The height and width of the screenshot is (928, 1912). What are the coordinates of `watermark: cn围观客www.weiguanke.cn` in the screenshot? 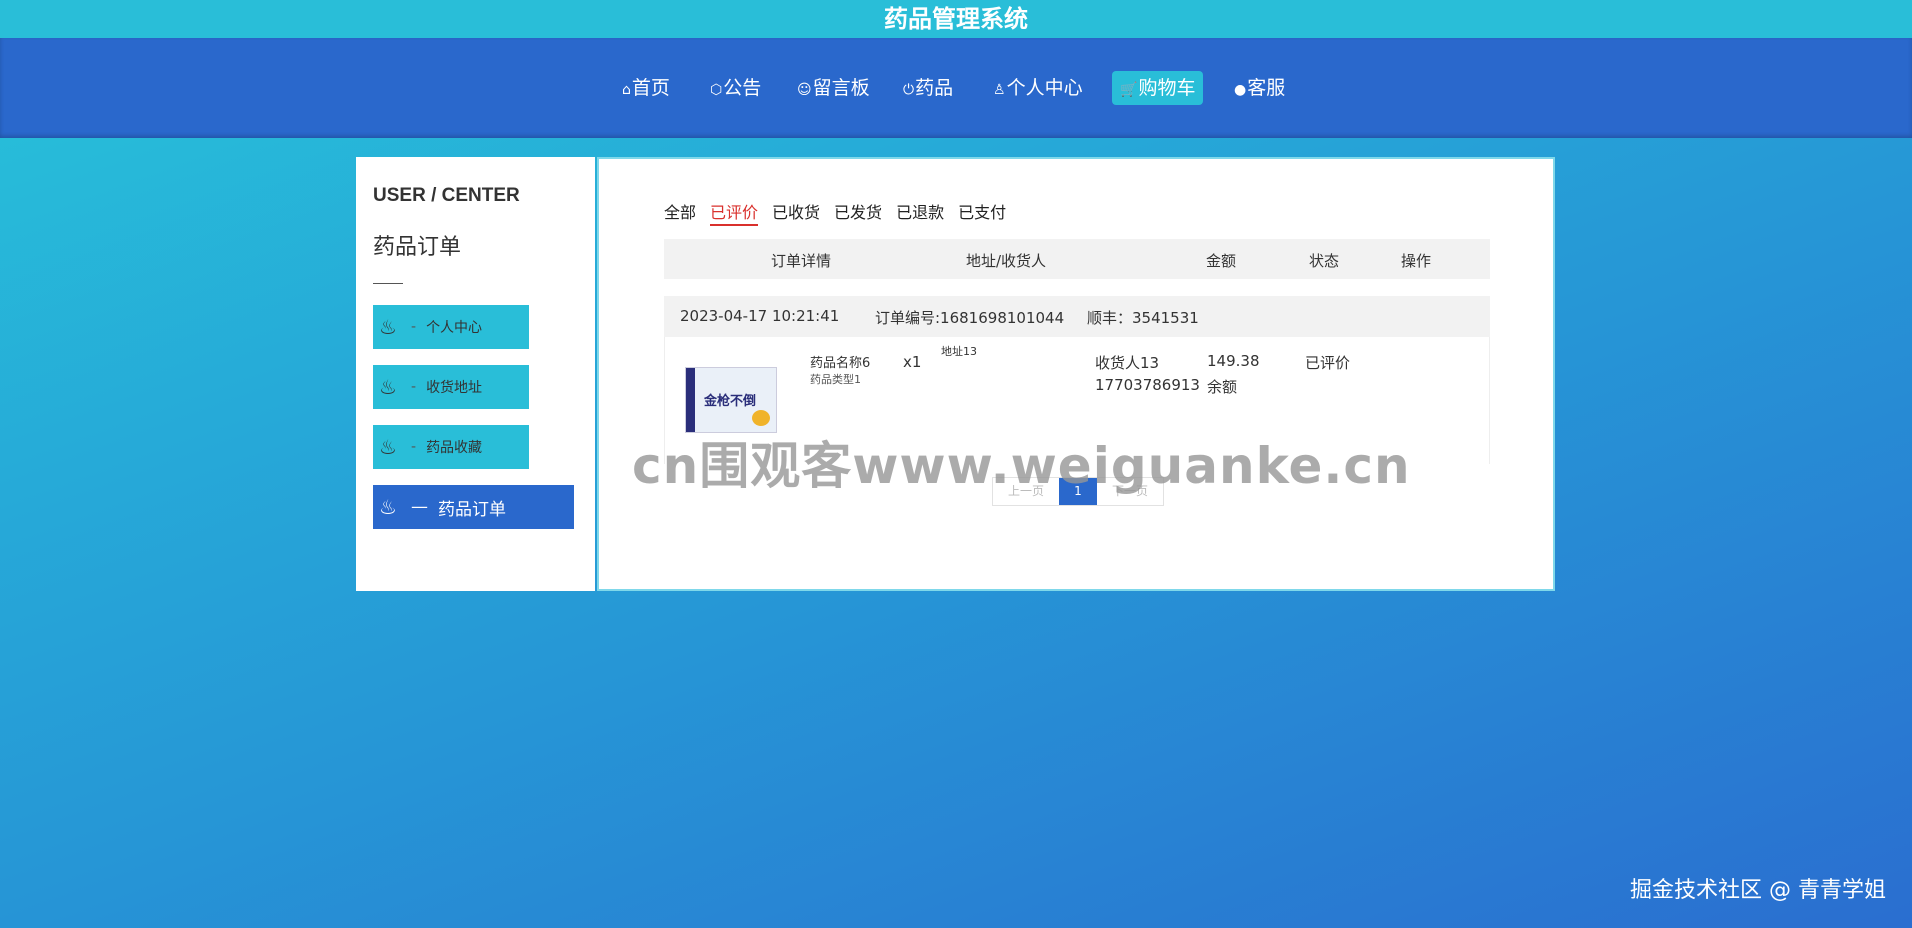 It's located at (1021, 466).